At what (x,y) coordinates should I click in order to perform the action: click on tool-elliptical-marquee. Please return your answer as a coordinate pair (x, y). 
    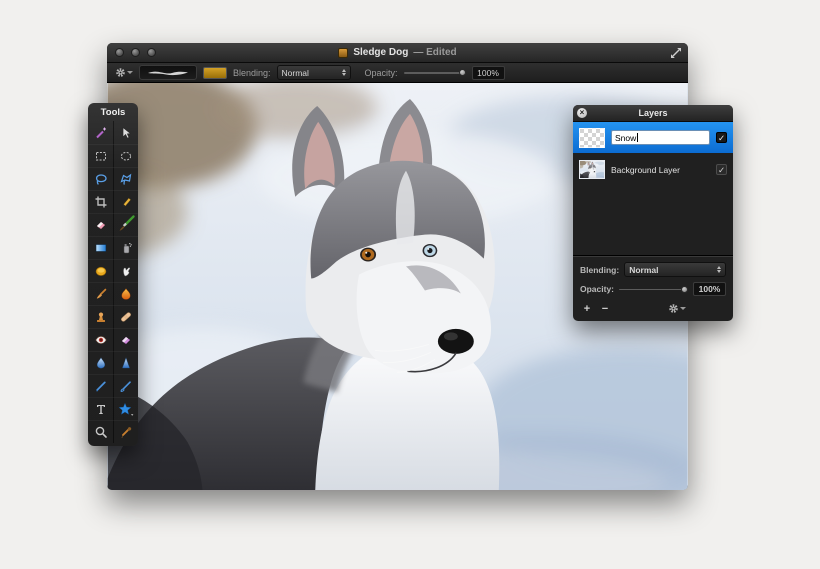
    Looking at the image, I should click on (125, 155).